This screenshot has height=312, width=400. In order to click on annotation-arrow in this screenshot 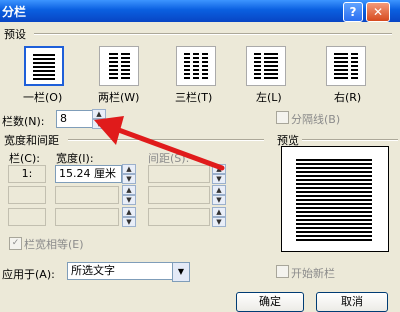, I will do `click(159, 143)`.